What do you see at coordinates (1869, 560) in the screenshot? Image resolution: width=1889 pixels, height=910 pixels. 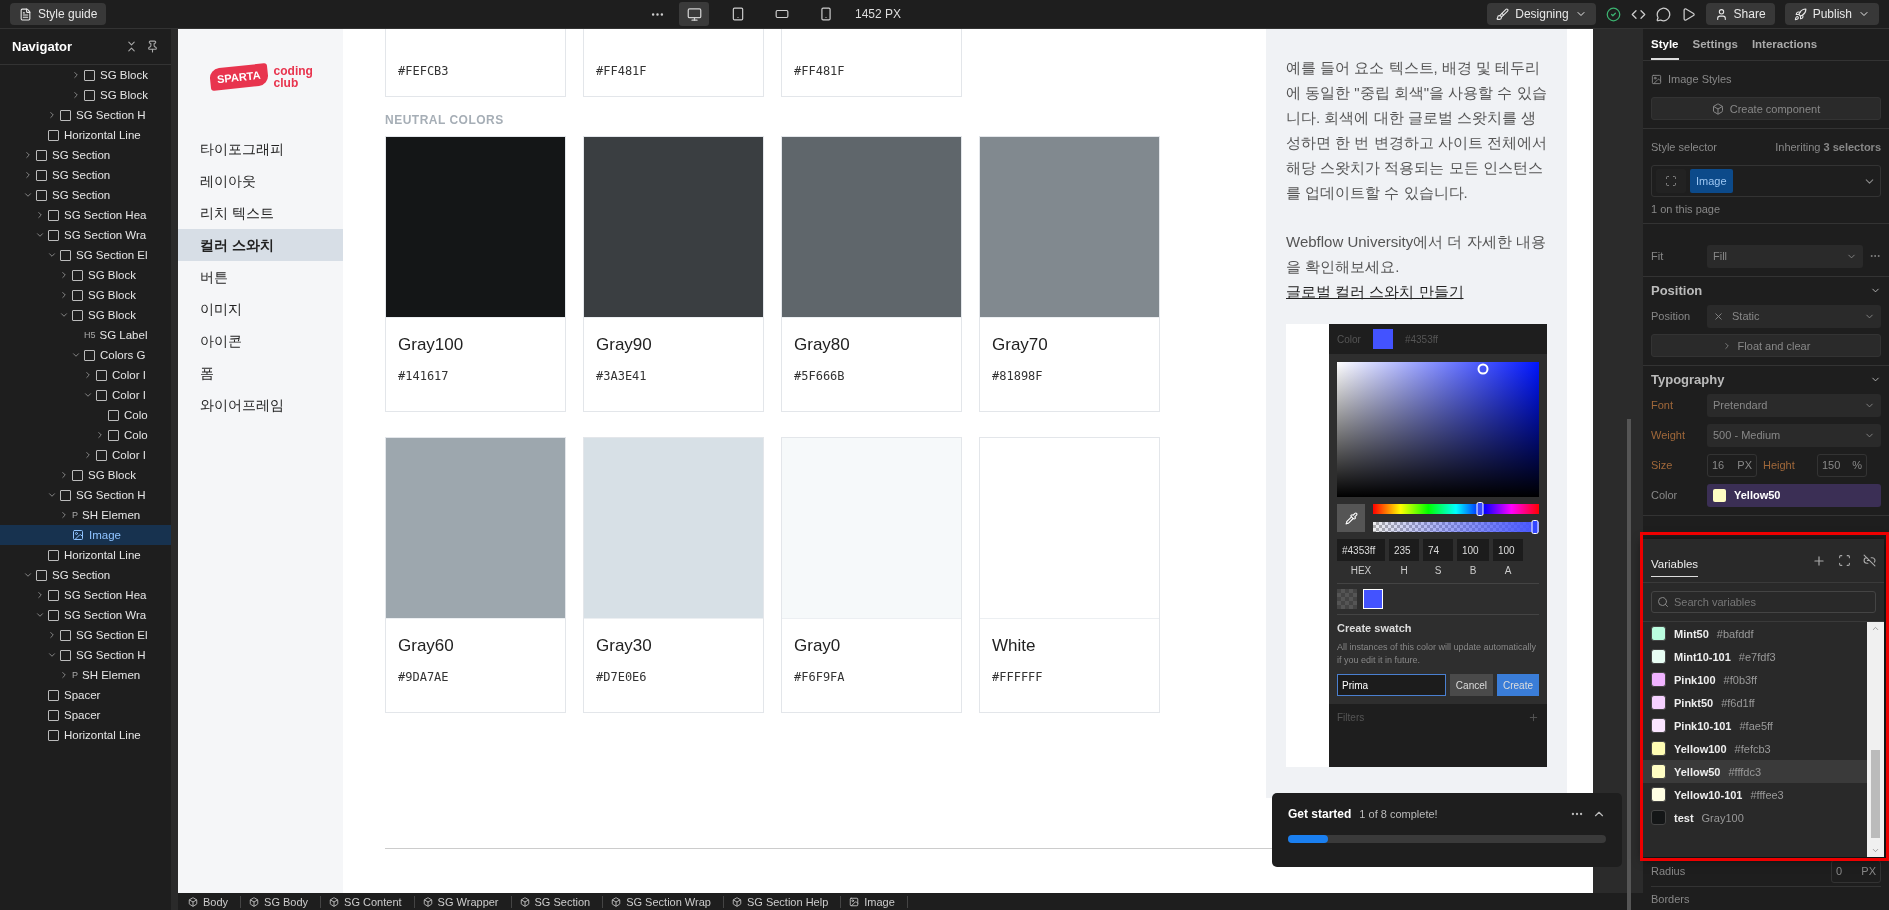 I see `unlink-icon` at bounding box center [1869, 560].